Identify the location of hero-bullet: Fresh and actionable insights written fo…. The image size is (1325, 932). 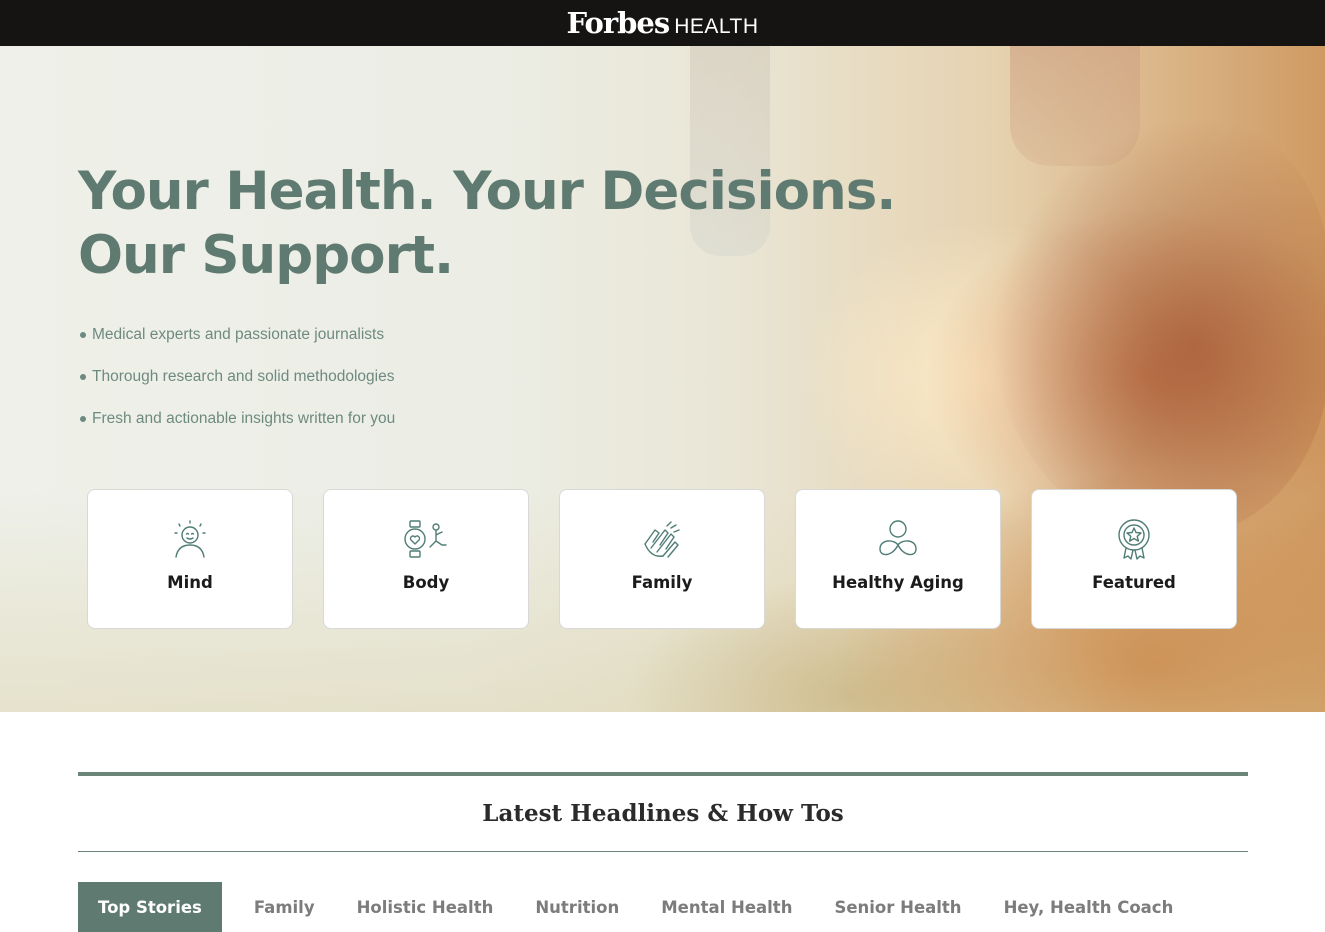
(237, 429).